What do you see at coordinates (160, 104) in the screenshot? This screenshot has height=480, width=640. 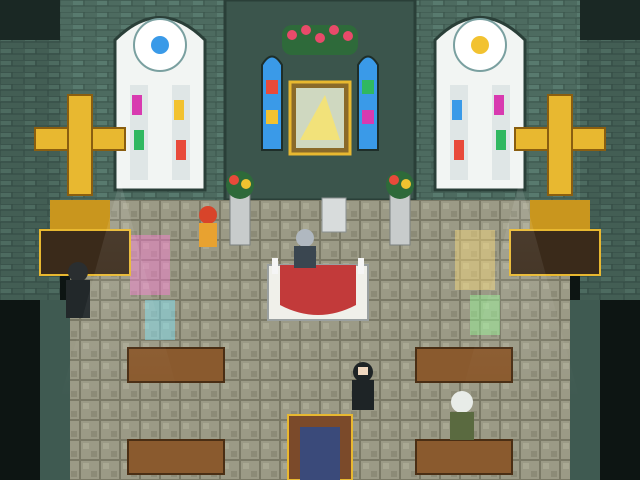 I see `left-stained-glass-window` at bounding box center [160, 104].